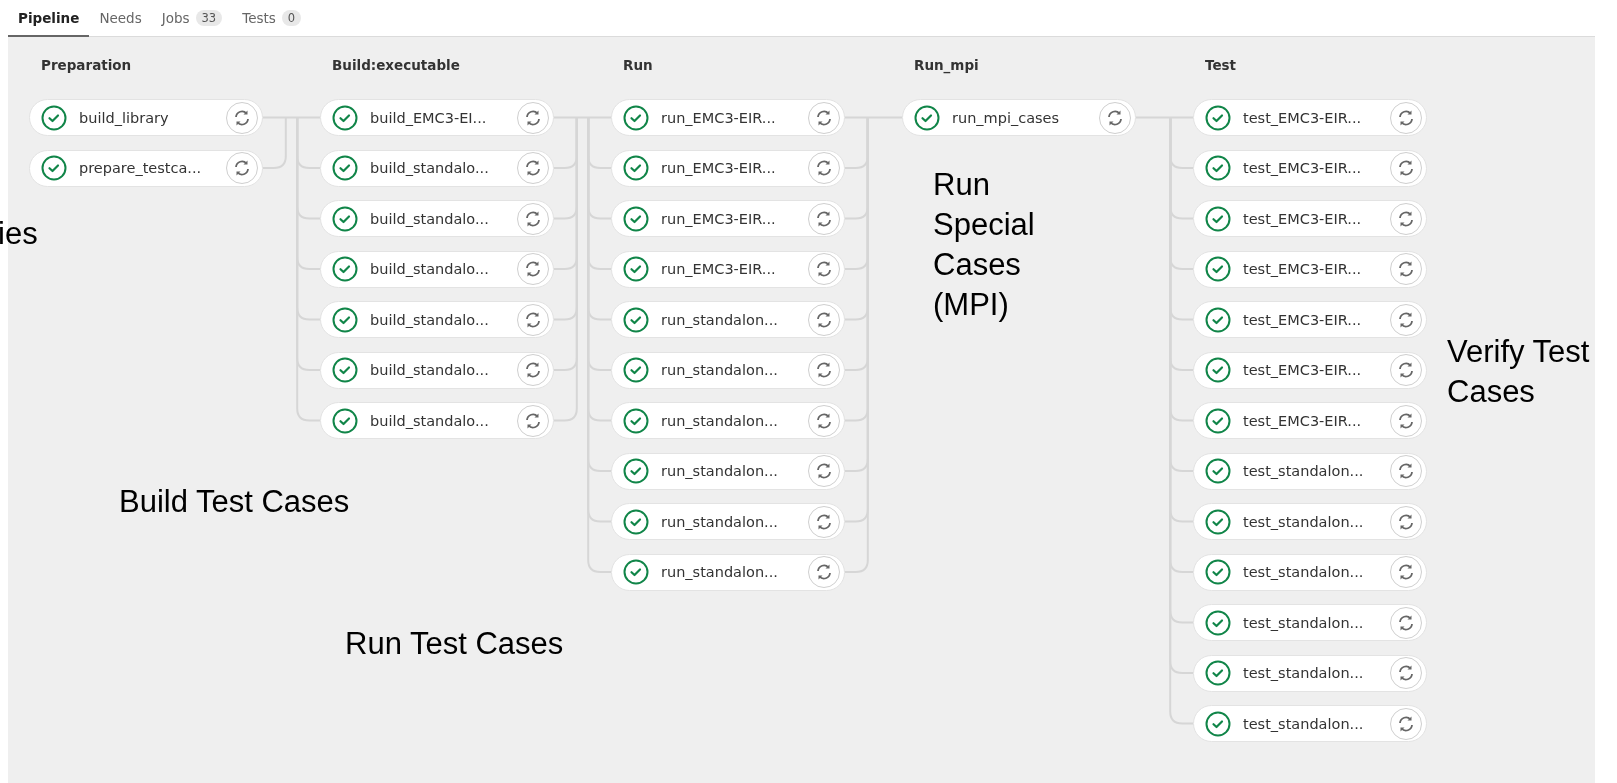 This screenshot has width=1617, height=783. What do you see at coordinates (984, 245) in the screenshot?
I see `annotation-text: Run Special Cases (MPI)` at bounding box center [984, 245].